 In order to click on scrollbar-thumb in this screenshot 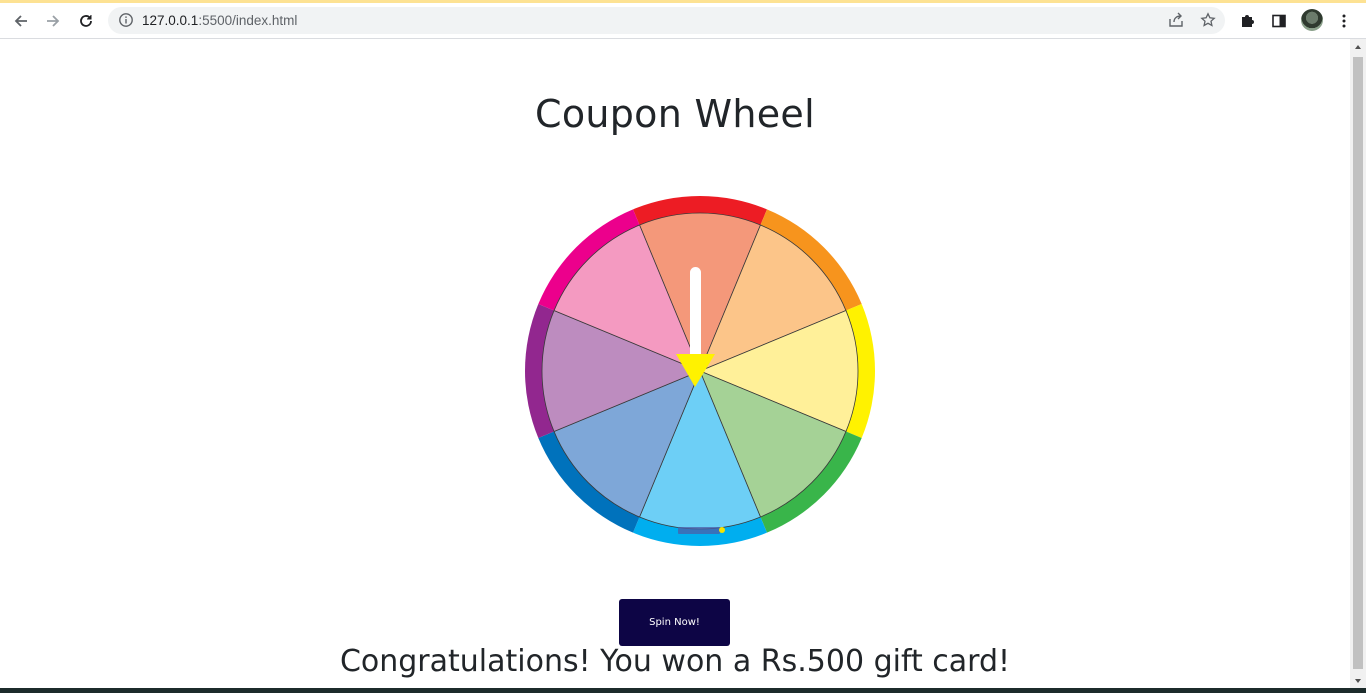, I will do `click(1358, 363)`.